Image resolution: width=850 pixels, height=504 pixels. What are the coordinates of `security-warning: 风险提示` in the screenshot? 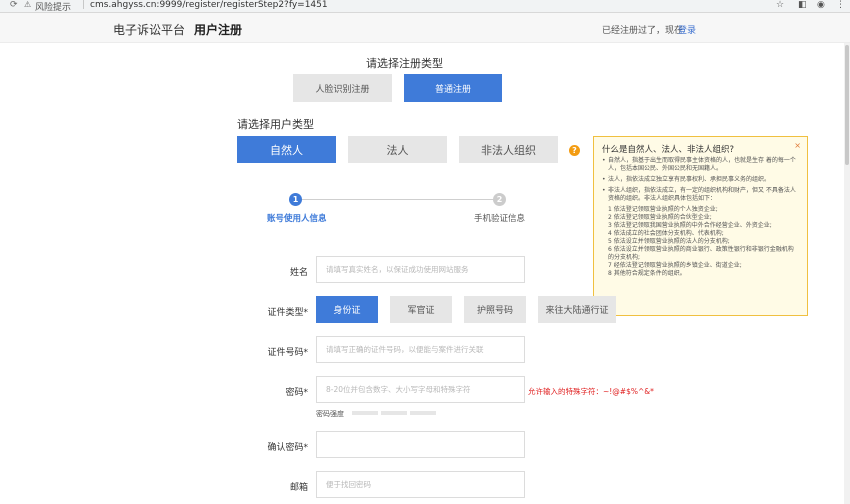 It's located at (53, 6).